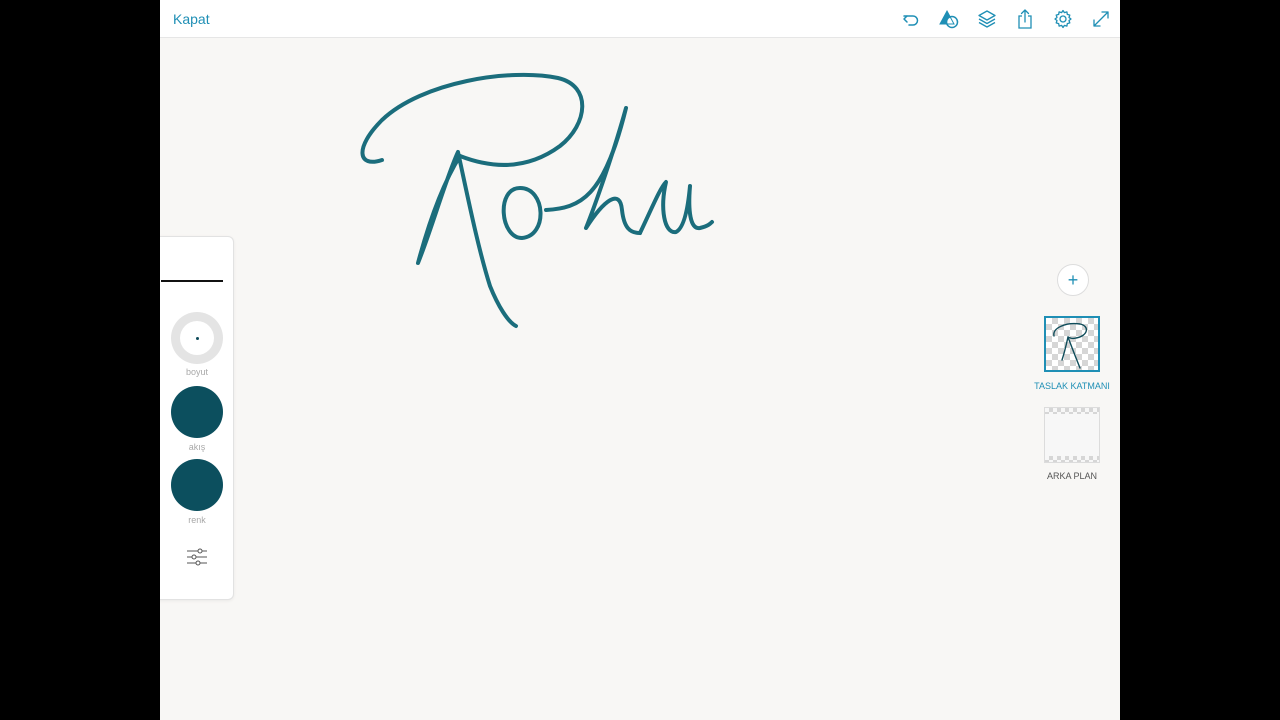 Image resolution: width=1280 pixels, height=720 pixels. I want to click on brush-size-label: boyut, so click(197, 372).